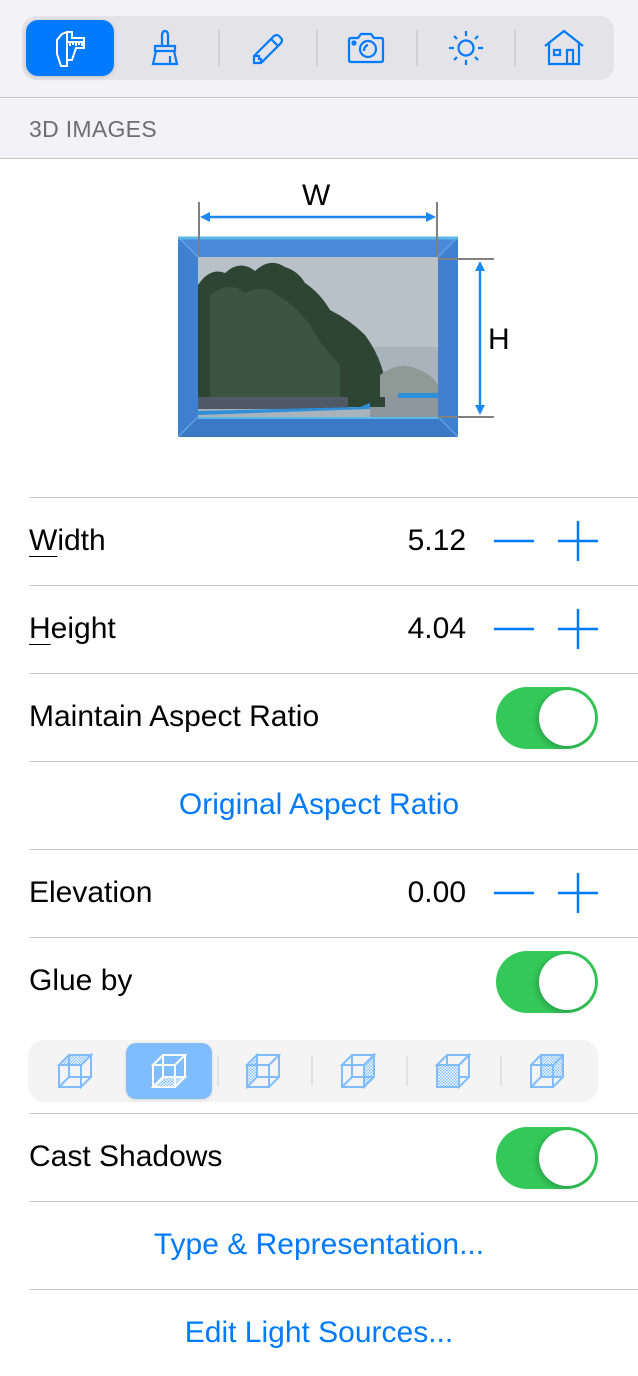 Image resolution: width=638 pixels, height=1376 pixels. I want to click on height-label-text: Height, so click(72, 628).